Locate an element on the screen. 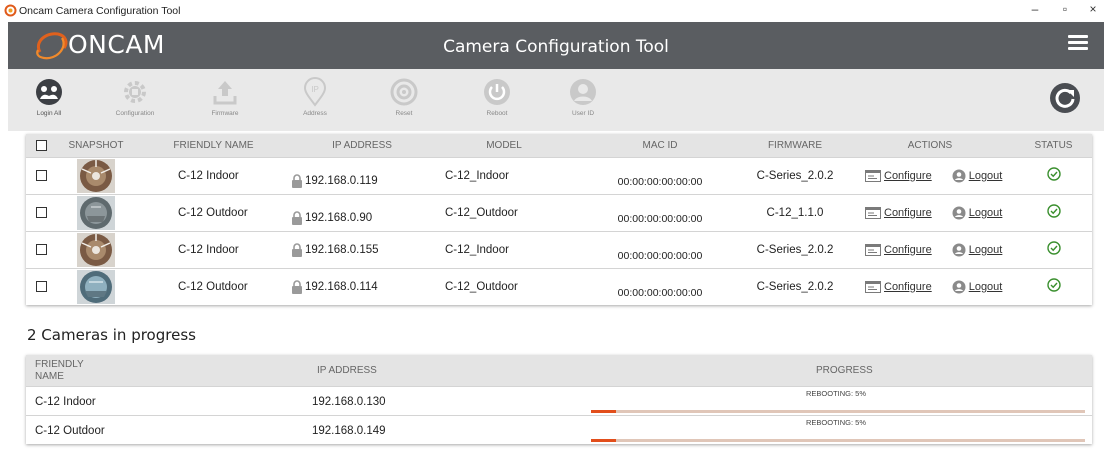 The width and height of the screenshot is (1108, 459). address-button: IP Address is located at coordinates (315, 97).